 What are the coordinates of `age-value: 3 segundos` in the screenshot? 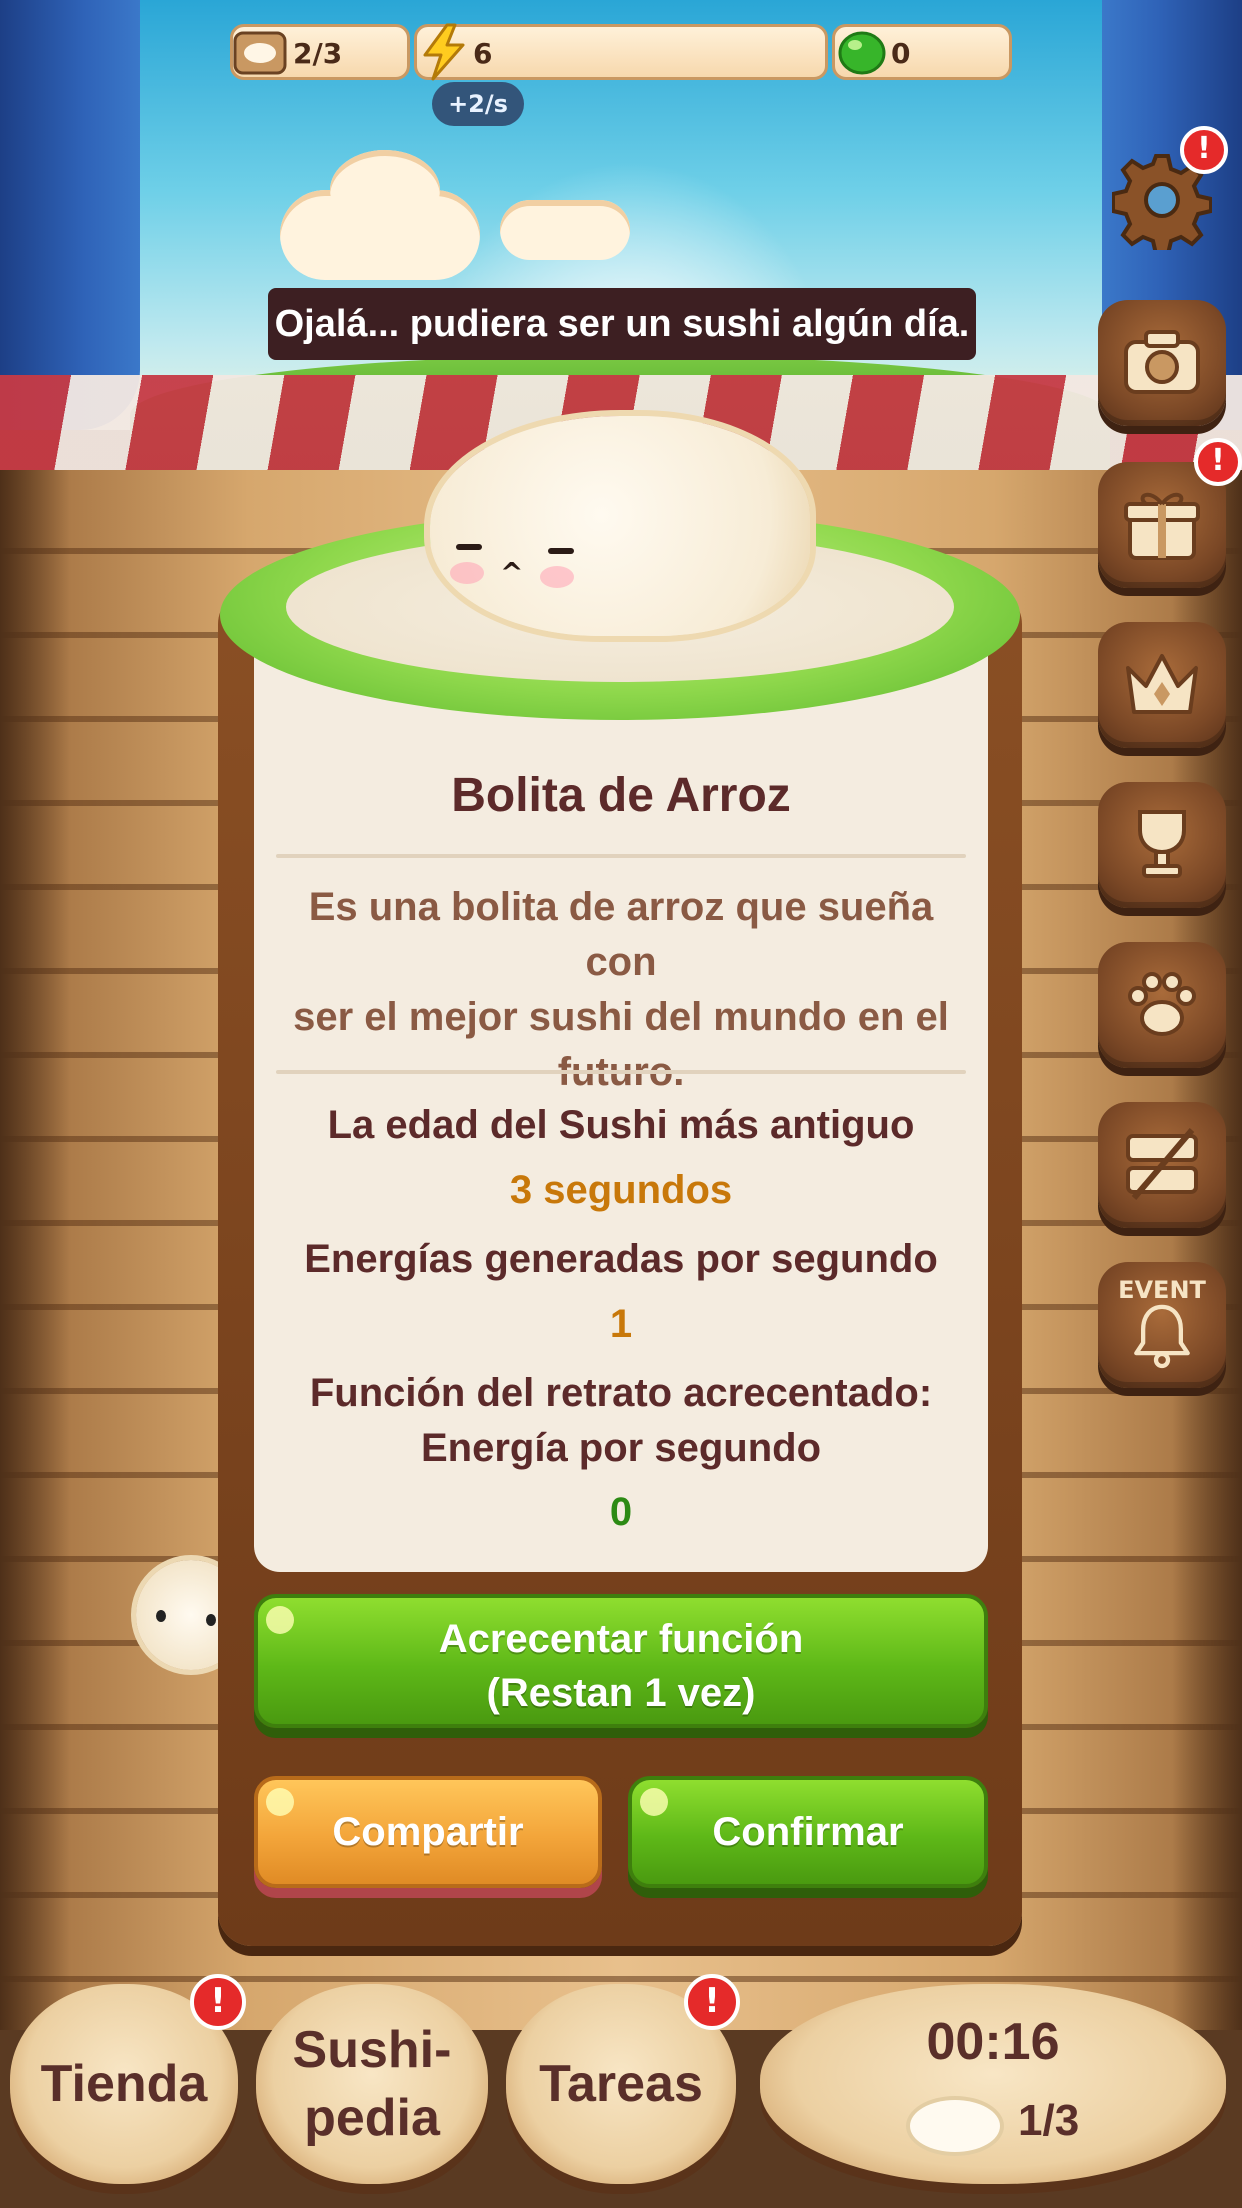 It's located at (621, 1190).